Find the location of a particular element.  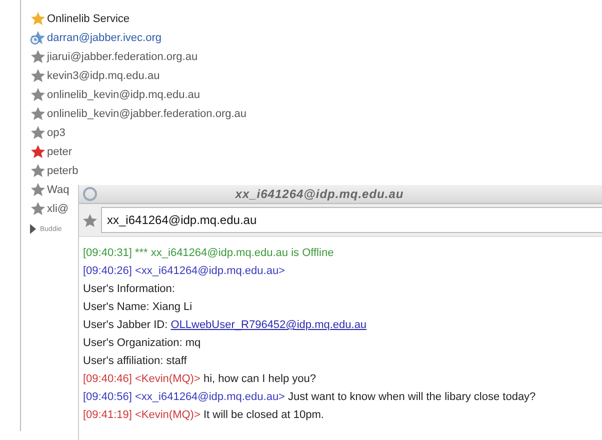

buddy-name: Waq is located at coordinates (58, 190).